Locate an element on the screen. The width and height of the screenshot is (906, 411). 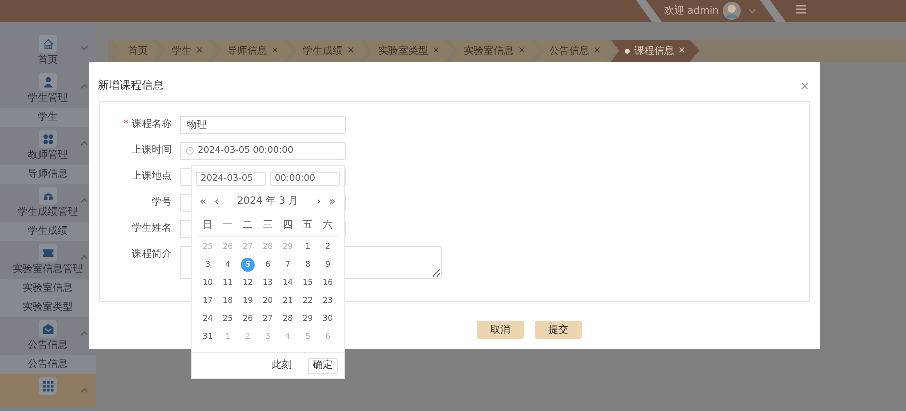
weekday-label: 一 is located at coordinates (228, 226).